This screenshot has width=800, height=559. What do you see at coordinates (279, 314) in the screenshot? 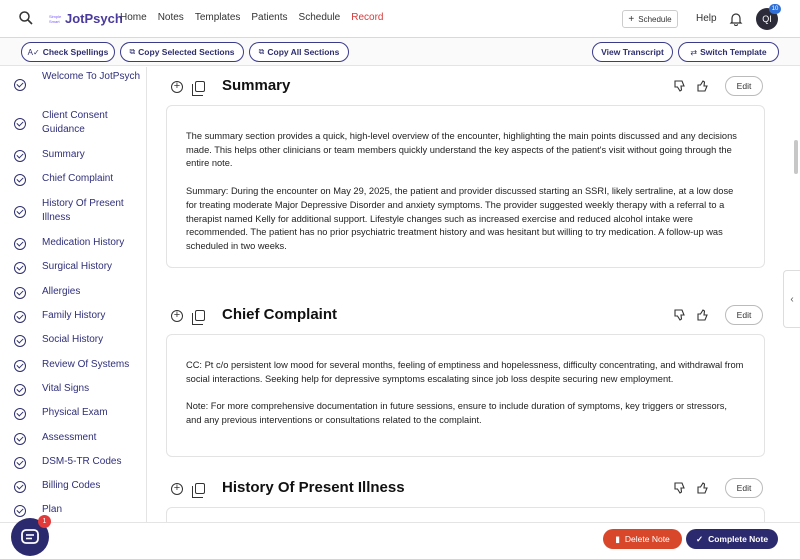
I see `section-title: Chief Complaint` at bounding box center [279, 314].